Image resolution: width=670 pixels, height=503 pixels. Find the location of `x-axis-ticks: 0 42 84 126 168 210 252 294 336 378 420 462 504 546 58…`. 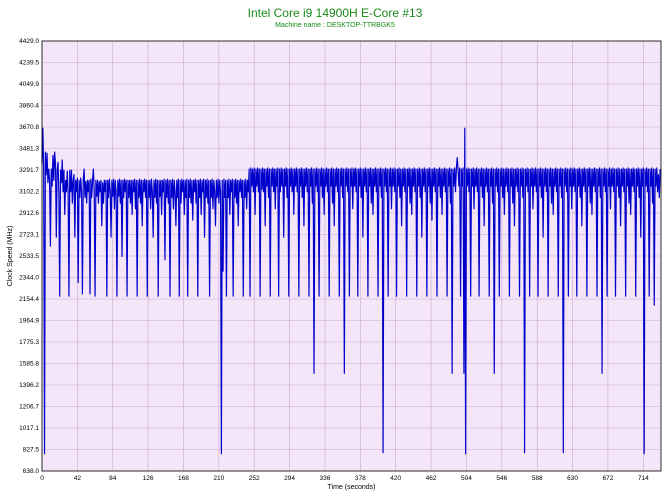

x-axis-ticks: 0 42 84 126 168 210 252 294 336 378 420 462 504 546 58… is located at coordinates (344, 478).